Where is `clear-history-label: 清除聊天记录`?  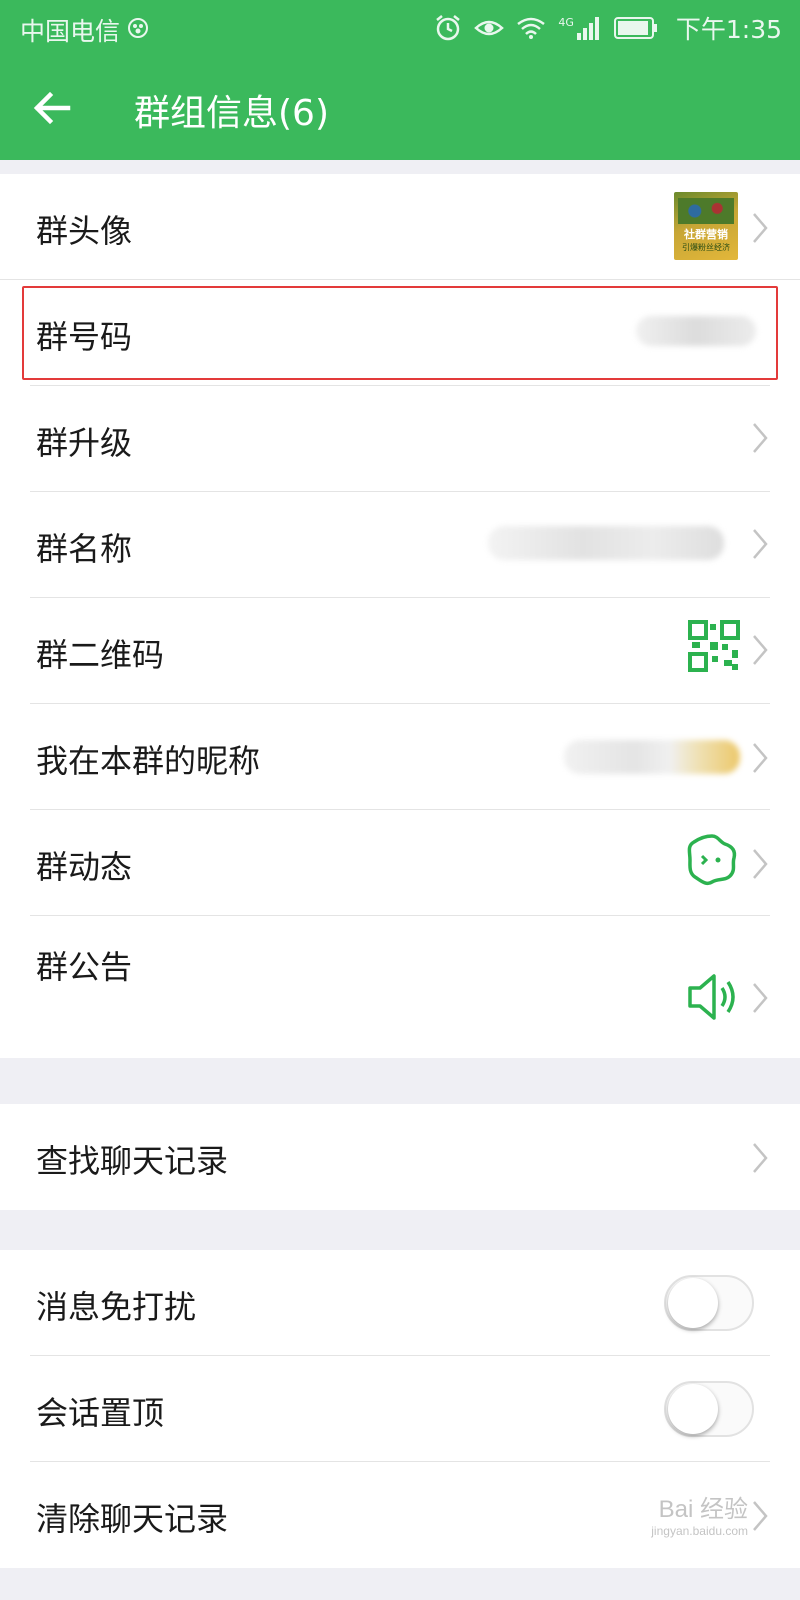
clear-history-label: 清除聊天记录 is located at coordinates (132, 1519).